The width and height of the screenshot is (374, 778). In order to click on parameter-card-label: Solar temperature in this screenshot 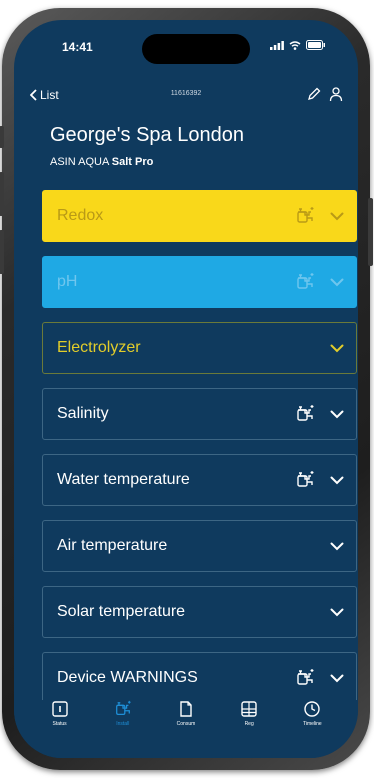, I will do `click(121, 611)`.